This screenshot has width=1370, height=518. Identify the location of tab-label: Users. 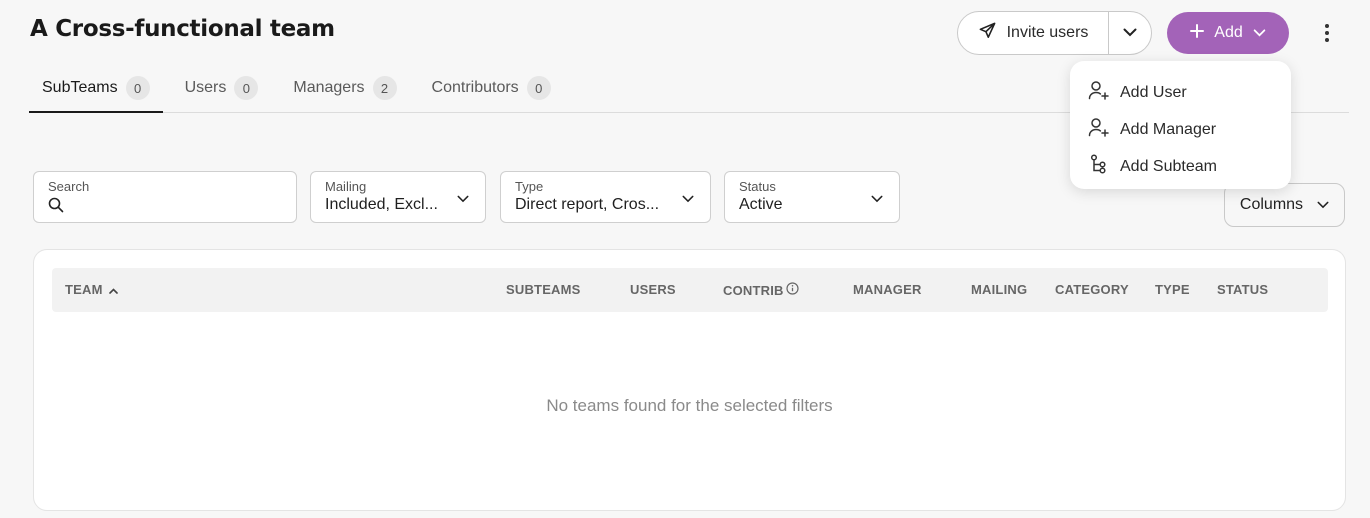
(205, 87).